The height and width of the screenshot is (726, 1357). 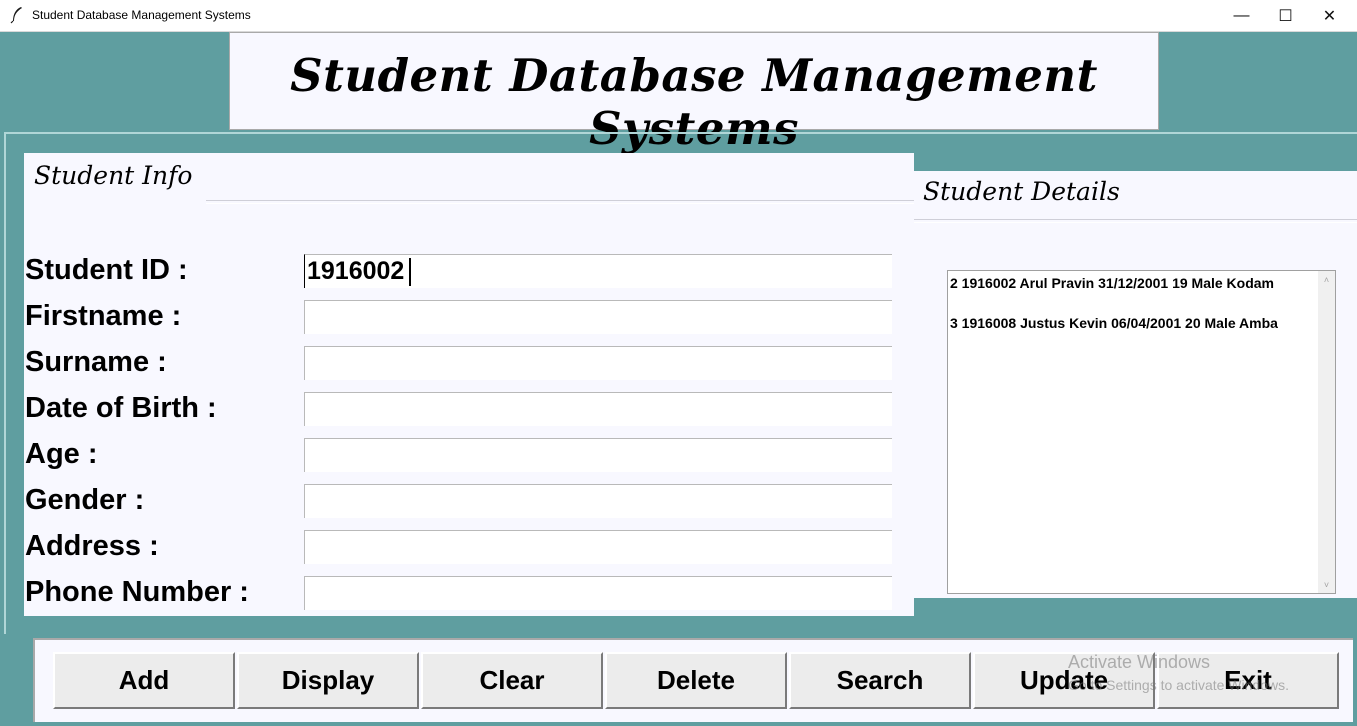 I want to click on feather-icon, so click(x=16, y=15).